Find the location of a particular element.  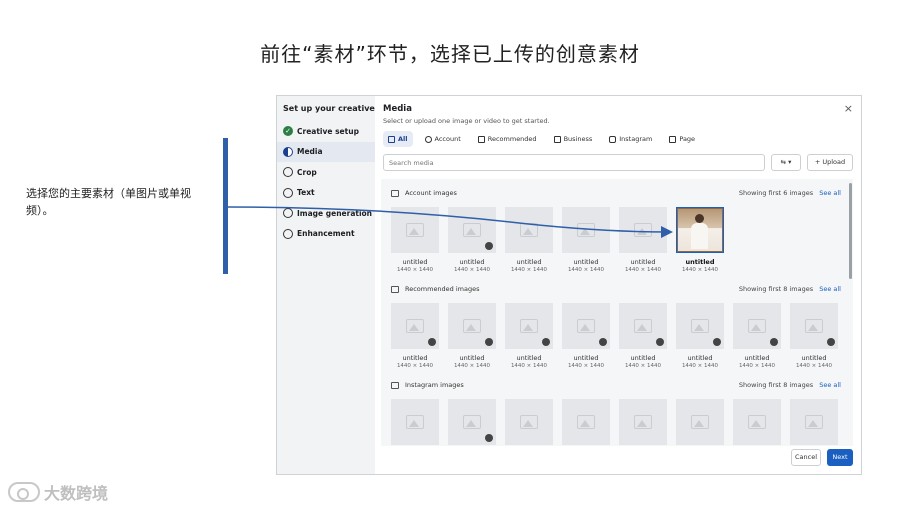

cancel-button: Cancel is located at coordinates (806, 457).